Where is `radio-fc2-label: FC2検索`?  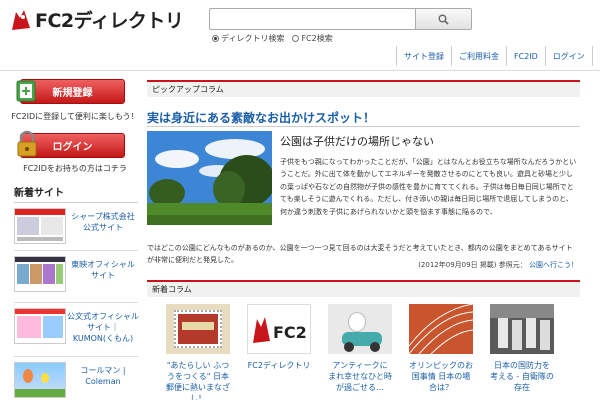
radio-fc2-label: FC2検索 is located at coordinates (317, 38).